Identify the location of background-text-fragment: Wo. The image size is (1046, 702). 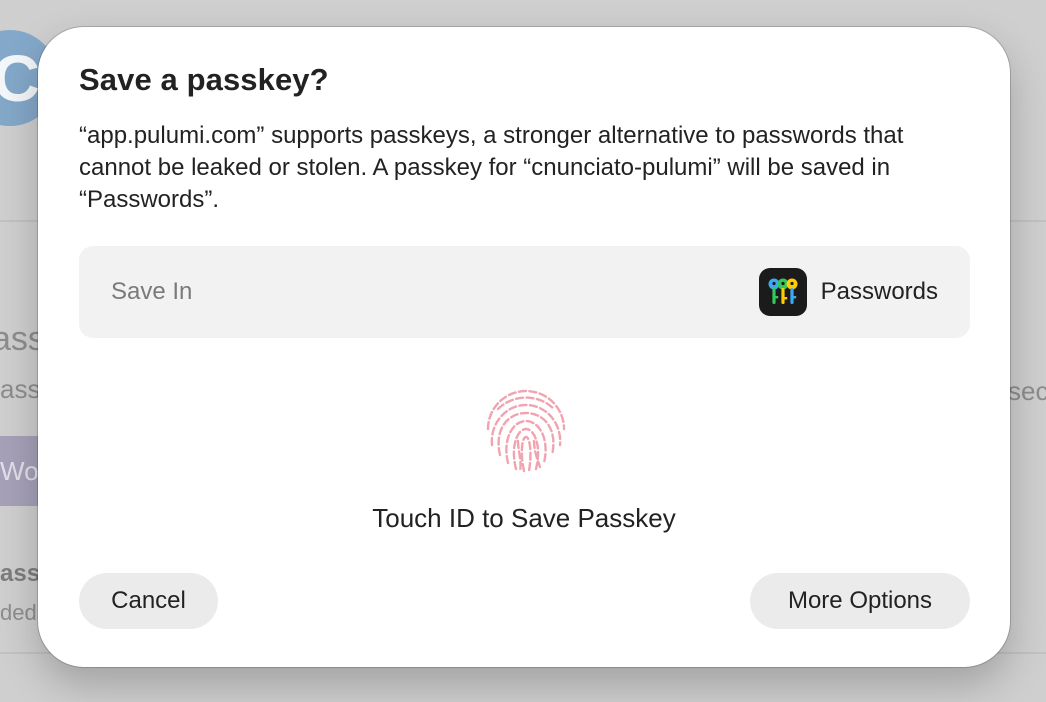
(19, 470).